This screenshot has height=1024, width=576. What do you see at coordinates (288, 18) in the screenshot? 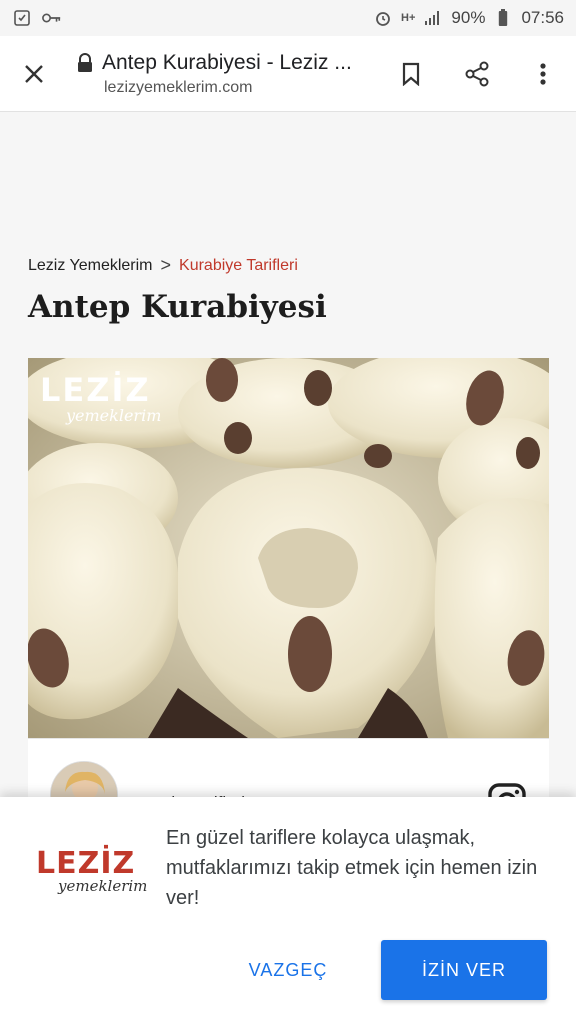
I see `status-bar: H+ 90% 07:56` at bounding box center [288, 18].